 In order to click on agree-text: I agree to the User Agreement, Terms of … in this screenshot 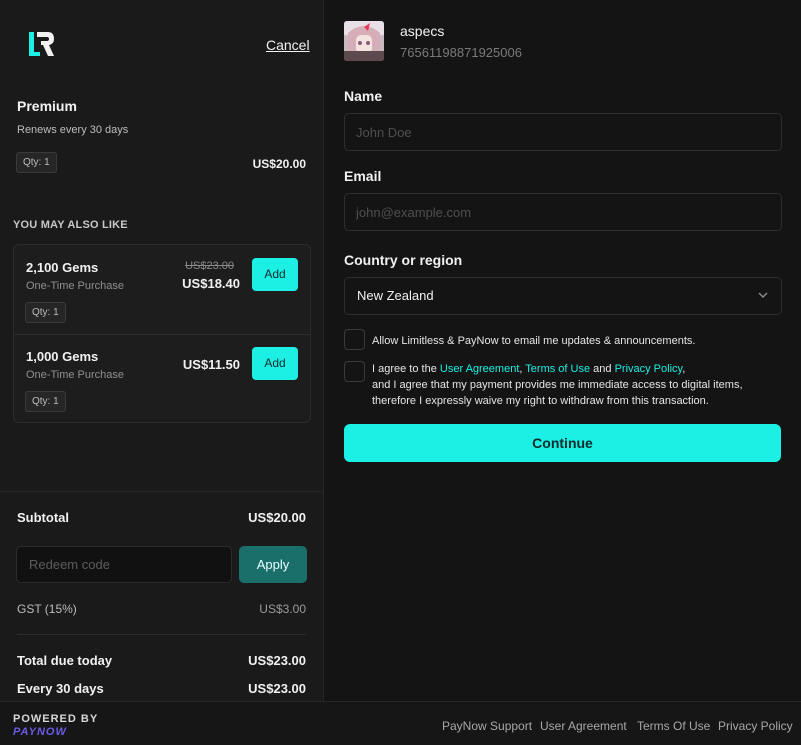, I will do `click(557, 385)`.